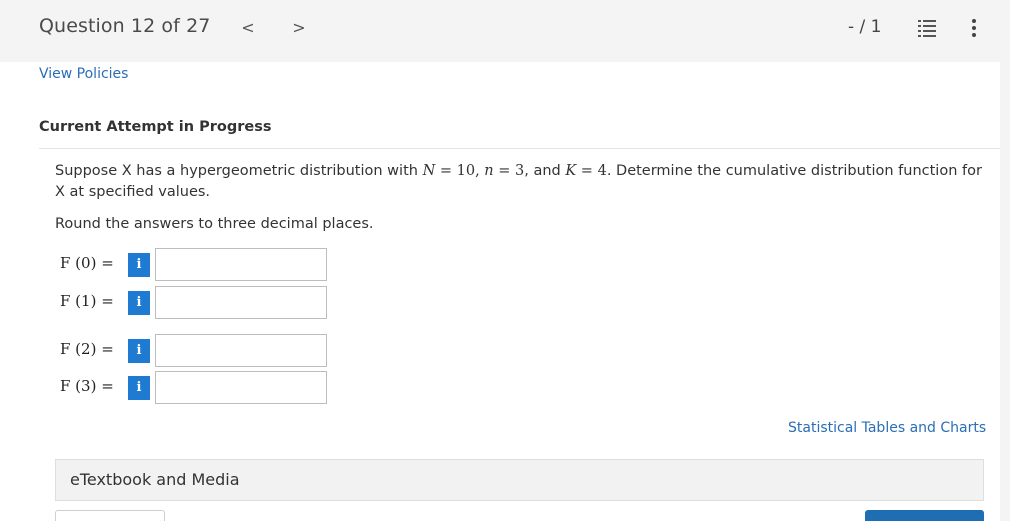  What do you see at coordinates (87, 349) in the screenshot?
I see `answer-label: F (2) =` at bounding box center [87, 349].